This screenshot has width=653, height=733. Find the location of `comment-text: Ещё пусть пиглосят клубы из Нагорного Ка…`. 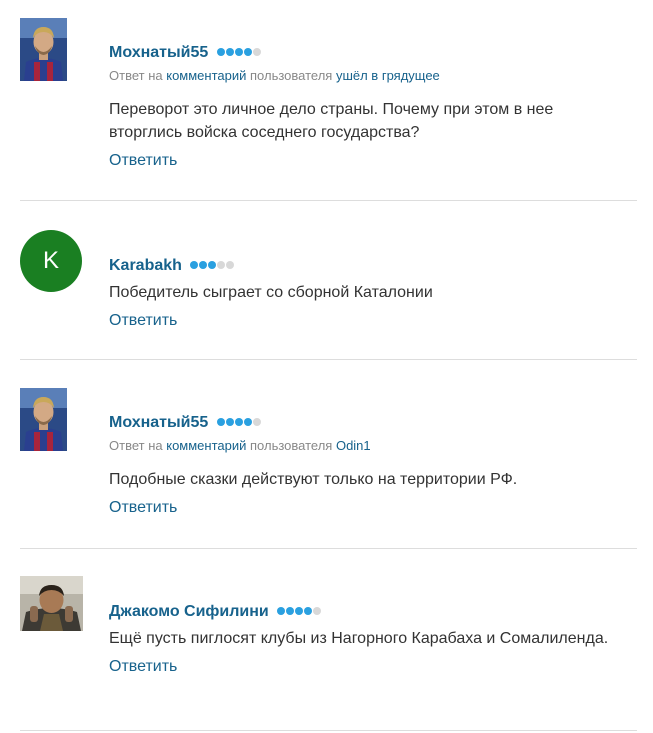

comment-text: Ещё пусть пиглосят клубы из Нагорного Ка… is located at coordinates (359, 638).